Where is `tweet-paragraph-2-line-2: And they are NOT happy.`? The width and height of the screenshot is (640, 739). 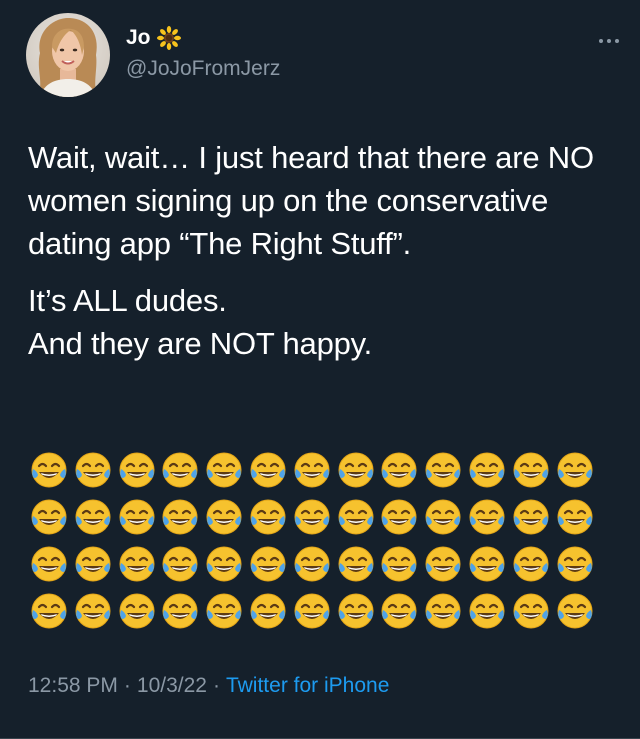
tweet-paragraph-2-line-2: And they are NOT happy. is located at coordinates (200, 343).